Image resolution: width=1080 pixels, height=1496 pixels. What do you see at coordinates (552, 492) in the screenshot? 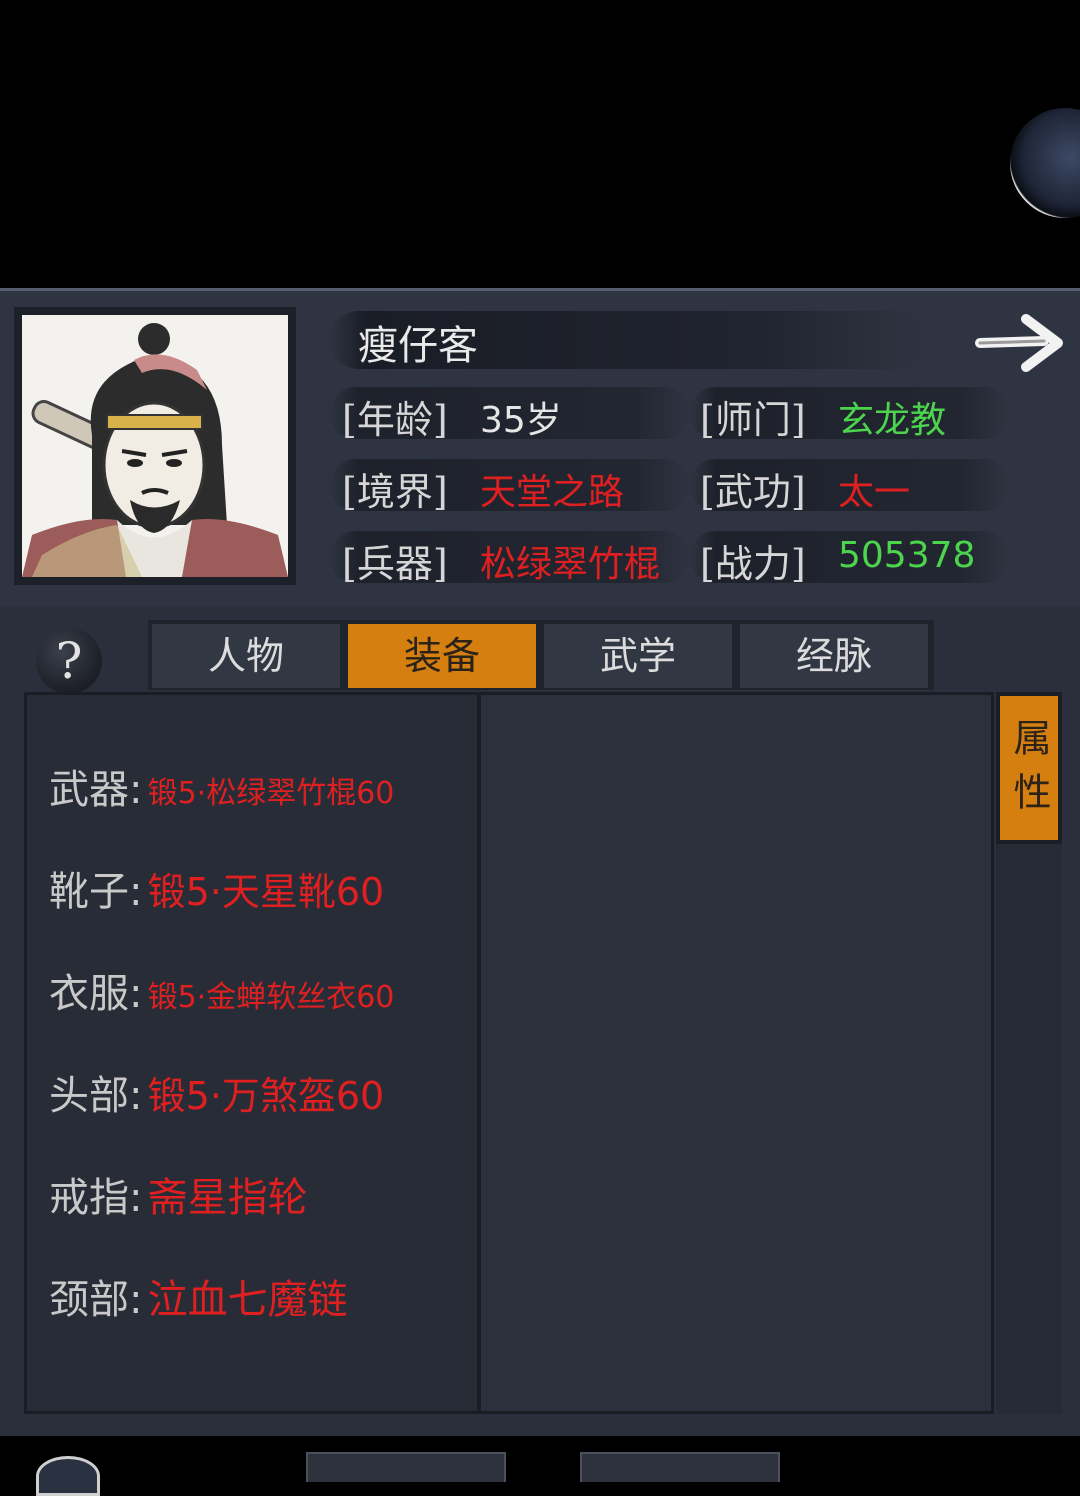
I see `realm-value: 天堂之路` at bounding box center [552, 492].